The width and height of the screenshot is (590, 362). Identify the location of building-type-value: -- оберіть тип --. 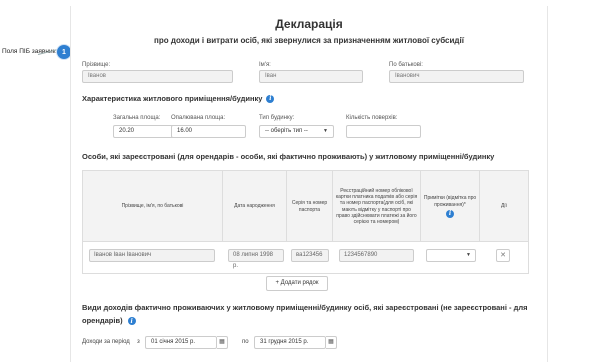
(286, 131).